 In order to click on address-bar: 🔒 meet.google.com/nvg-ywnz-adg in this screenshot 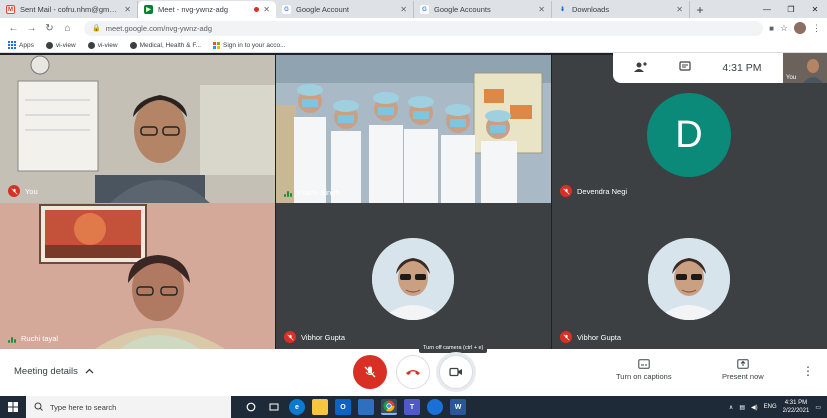, I will do `click(424, 28)`.